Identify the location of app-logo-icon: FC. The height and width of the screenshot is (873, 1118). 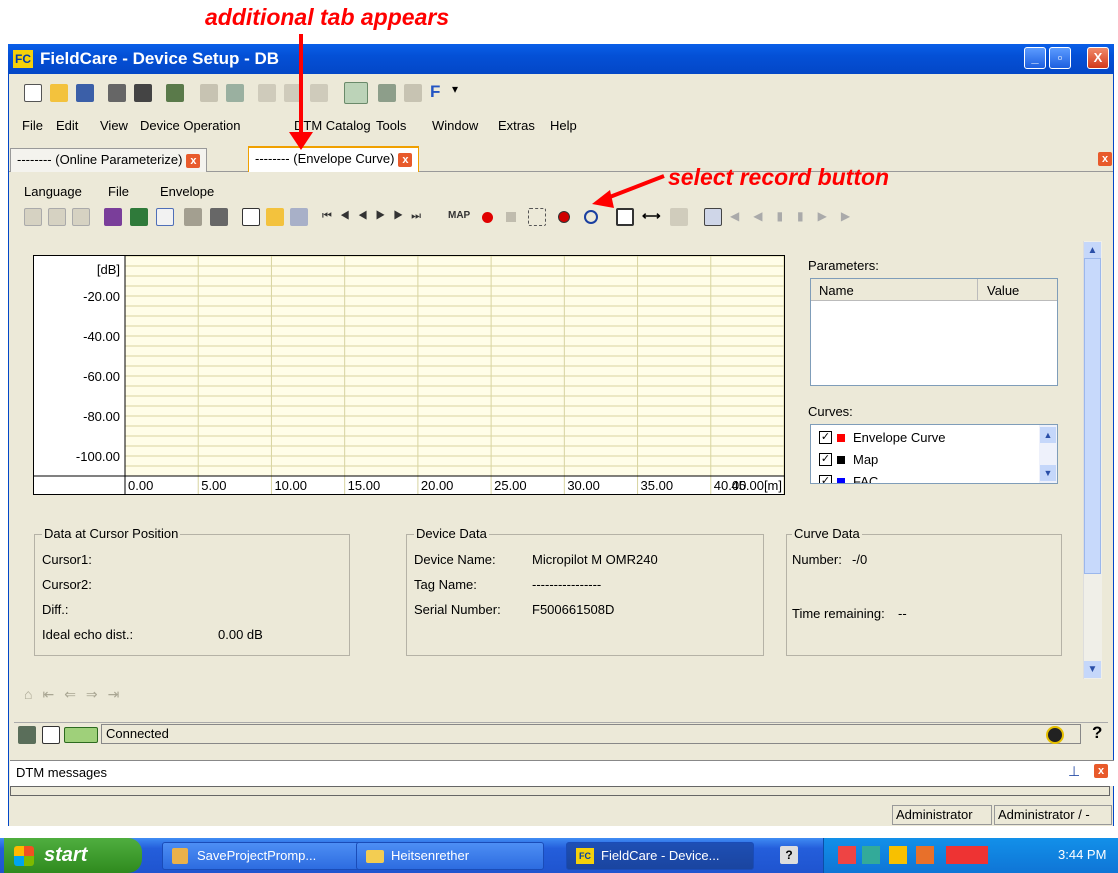
(23, 59).